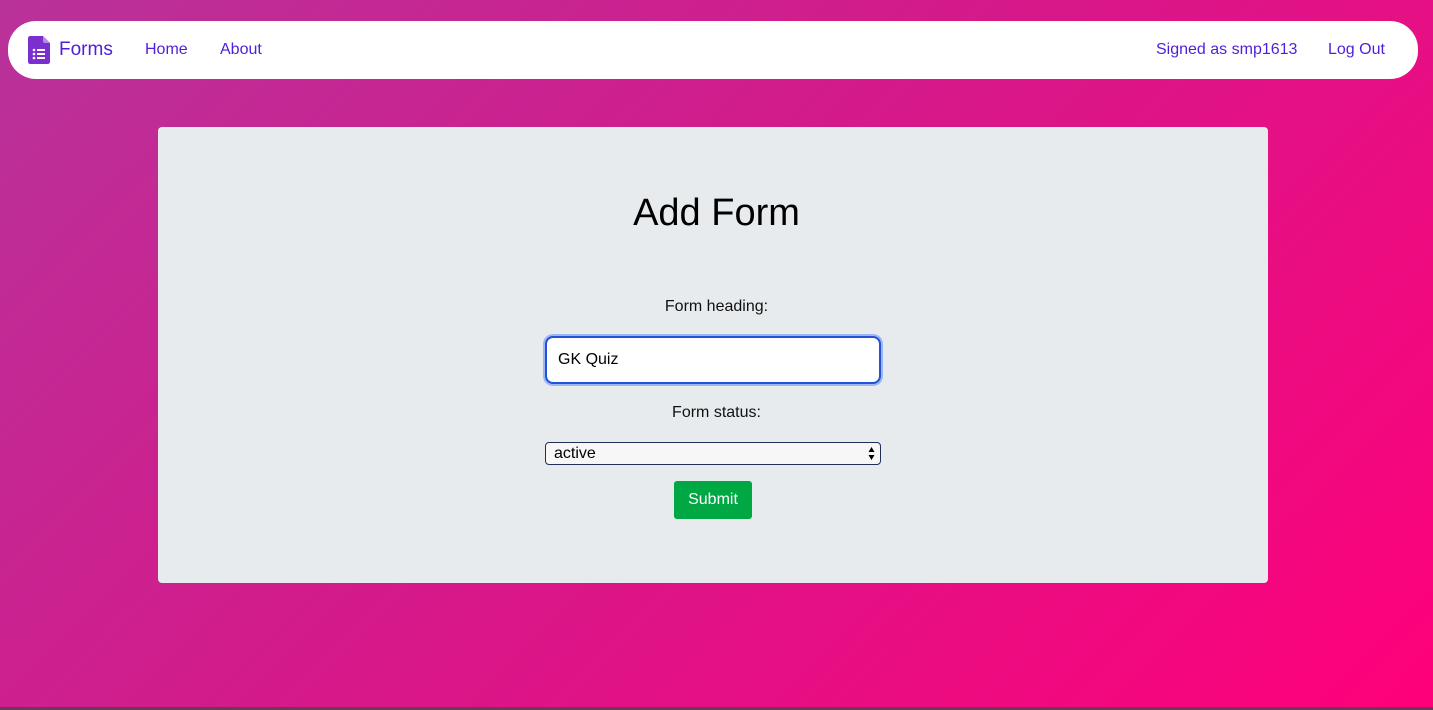 The image size is (1433, 710). Describe the element at coordinates (166, 50) in the screenshot. I see `nav-home-link: Home` at that location.